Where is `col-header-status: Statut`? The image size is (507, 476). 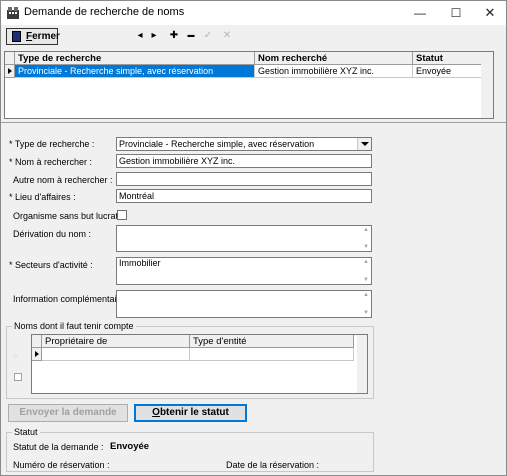
col-header-status: Statut is located at coordinates (448, 58).